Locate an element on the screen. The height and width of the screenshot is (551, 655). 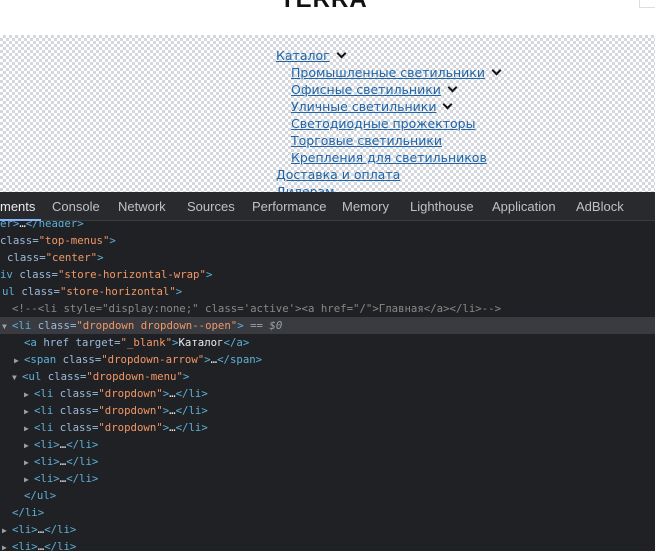
tag-text: <a is located at coordinates (30, 342).